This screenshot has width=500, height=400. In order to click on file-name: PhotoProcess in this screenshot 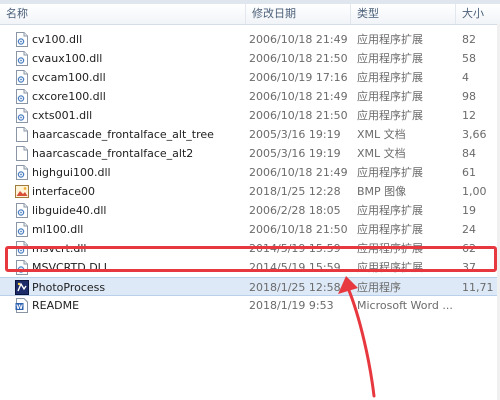, I will do `click(69, 287)`.